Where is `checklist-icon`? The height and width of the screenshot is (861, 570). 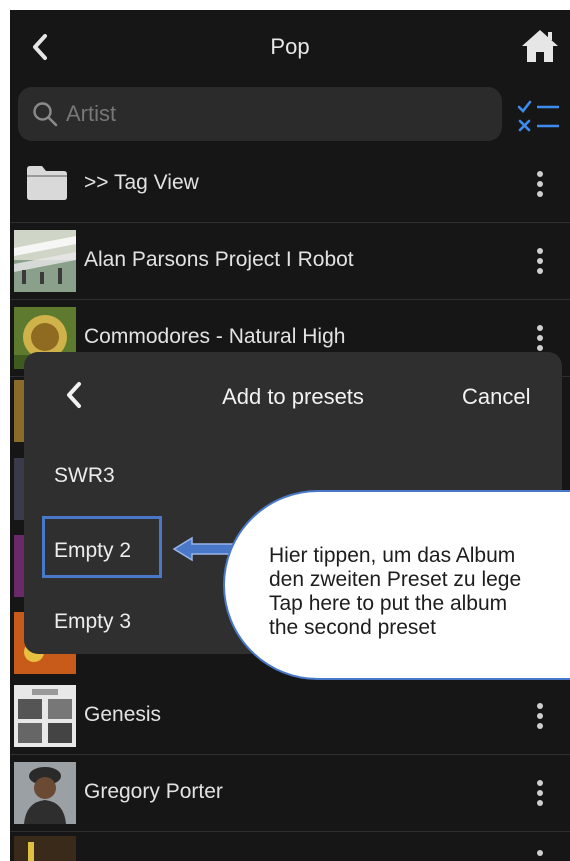 checklist-icon is located at coordinates (538, 116).